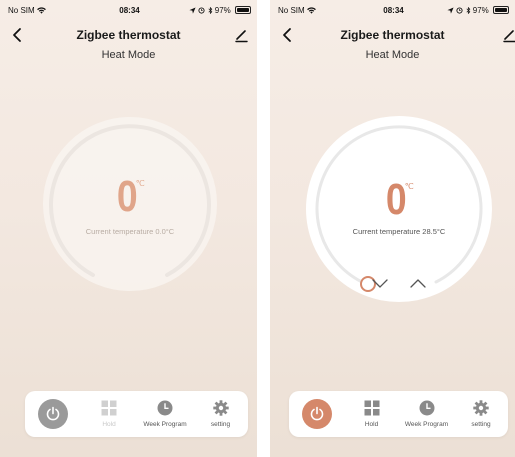  I want to click on temperature-dial: 0℃ Current temperature 28.5°C, so click(399, 209).